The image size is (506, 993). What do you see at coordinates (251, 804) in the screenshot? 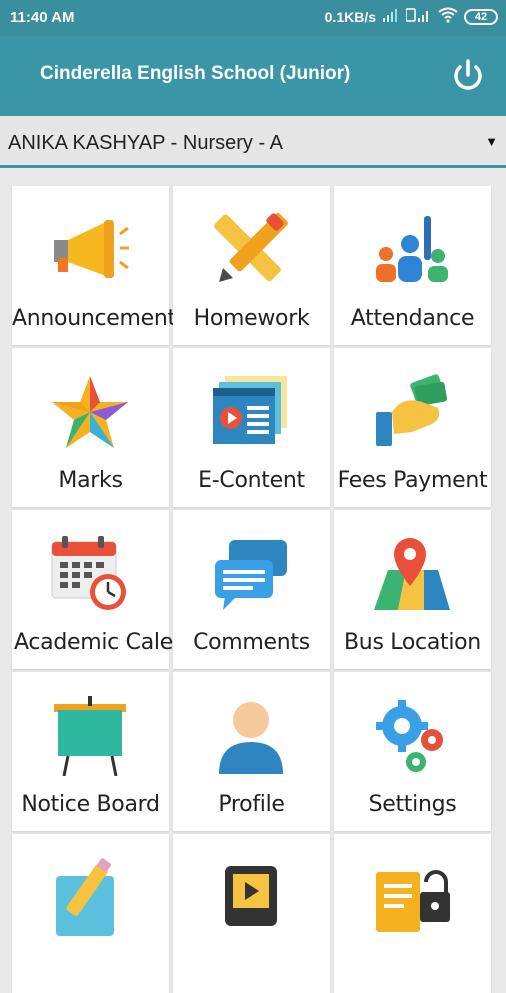
I see `tile-label: Profile` at bounding box center [251, 804].